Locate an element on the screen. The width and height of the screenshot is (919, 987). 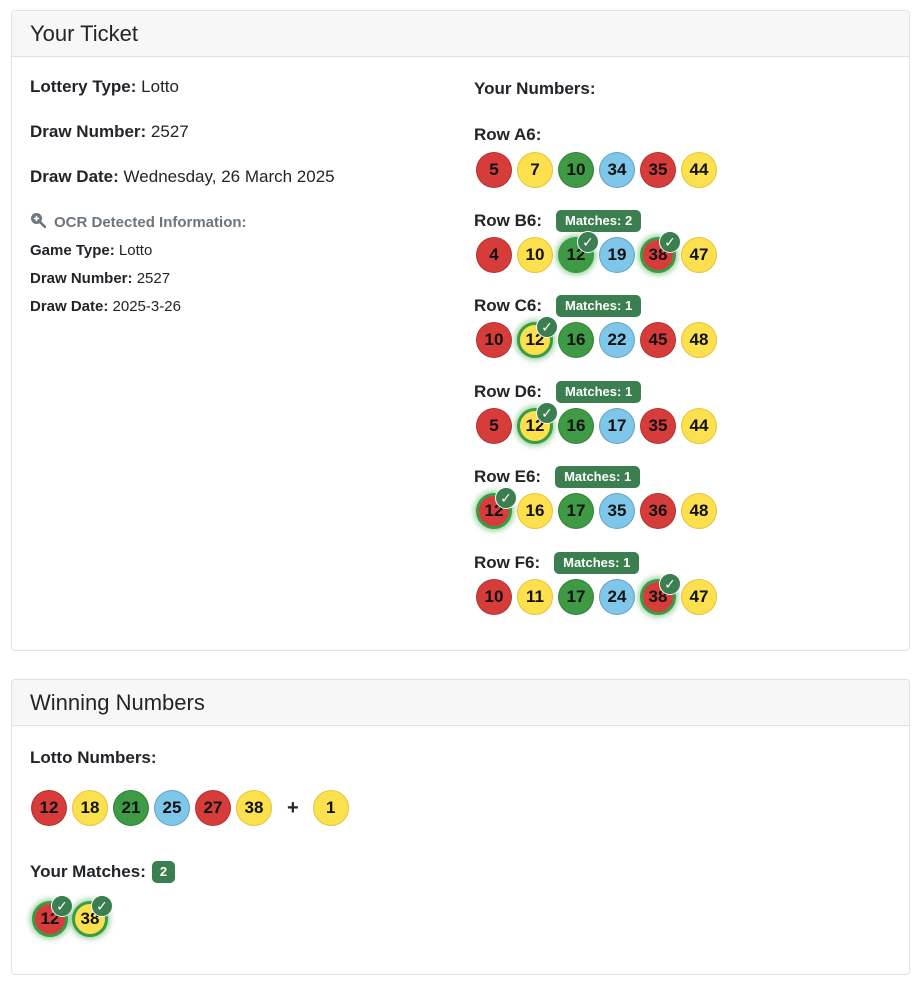
ocr-draw-date-label: Draw Date: is located at coordinates (69, 306).